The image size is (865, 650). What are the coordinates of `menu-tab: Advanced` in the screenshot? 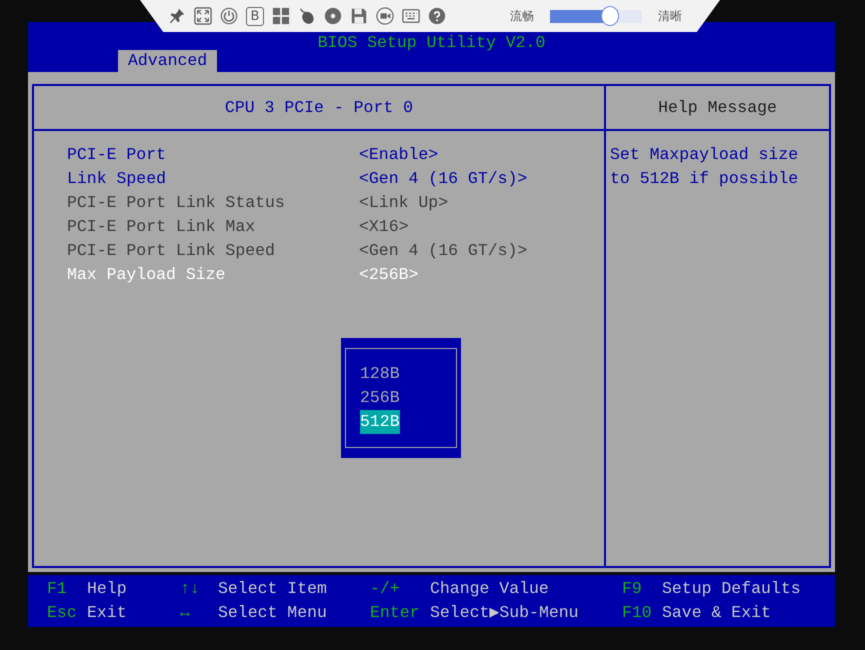 It's located at (168, 61).